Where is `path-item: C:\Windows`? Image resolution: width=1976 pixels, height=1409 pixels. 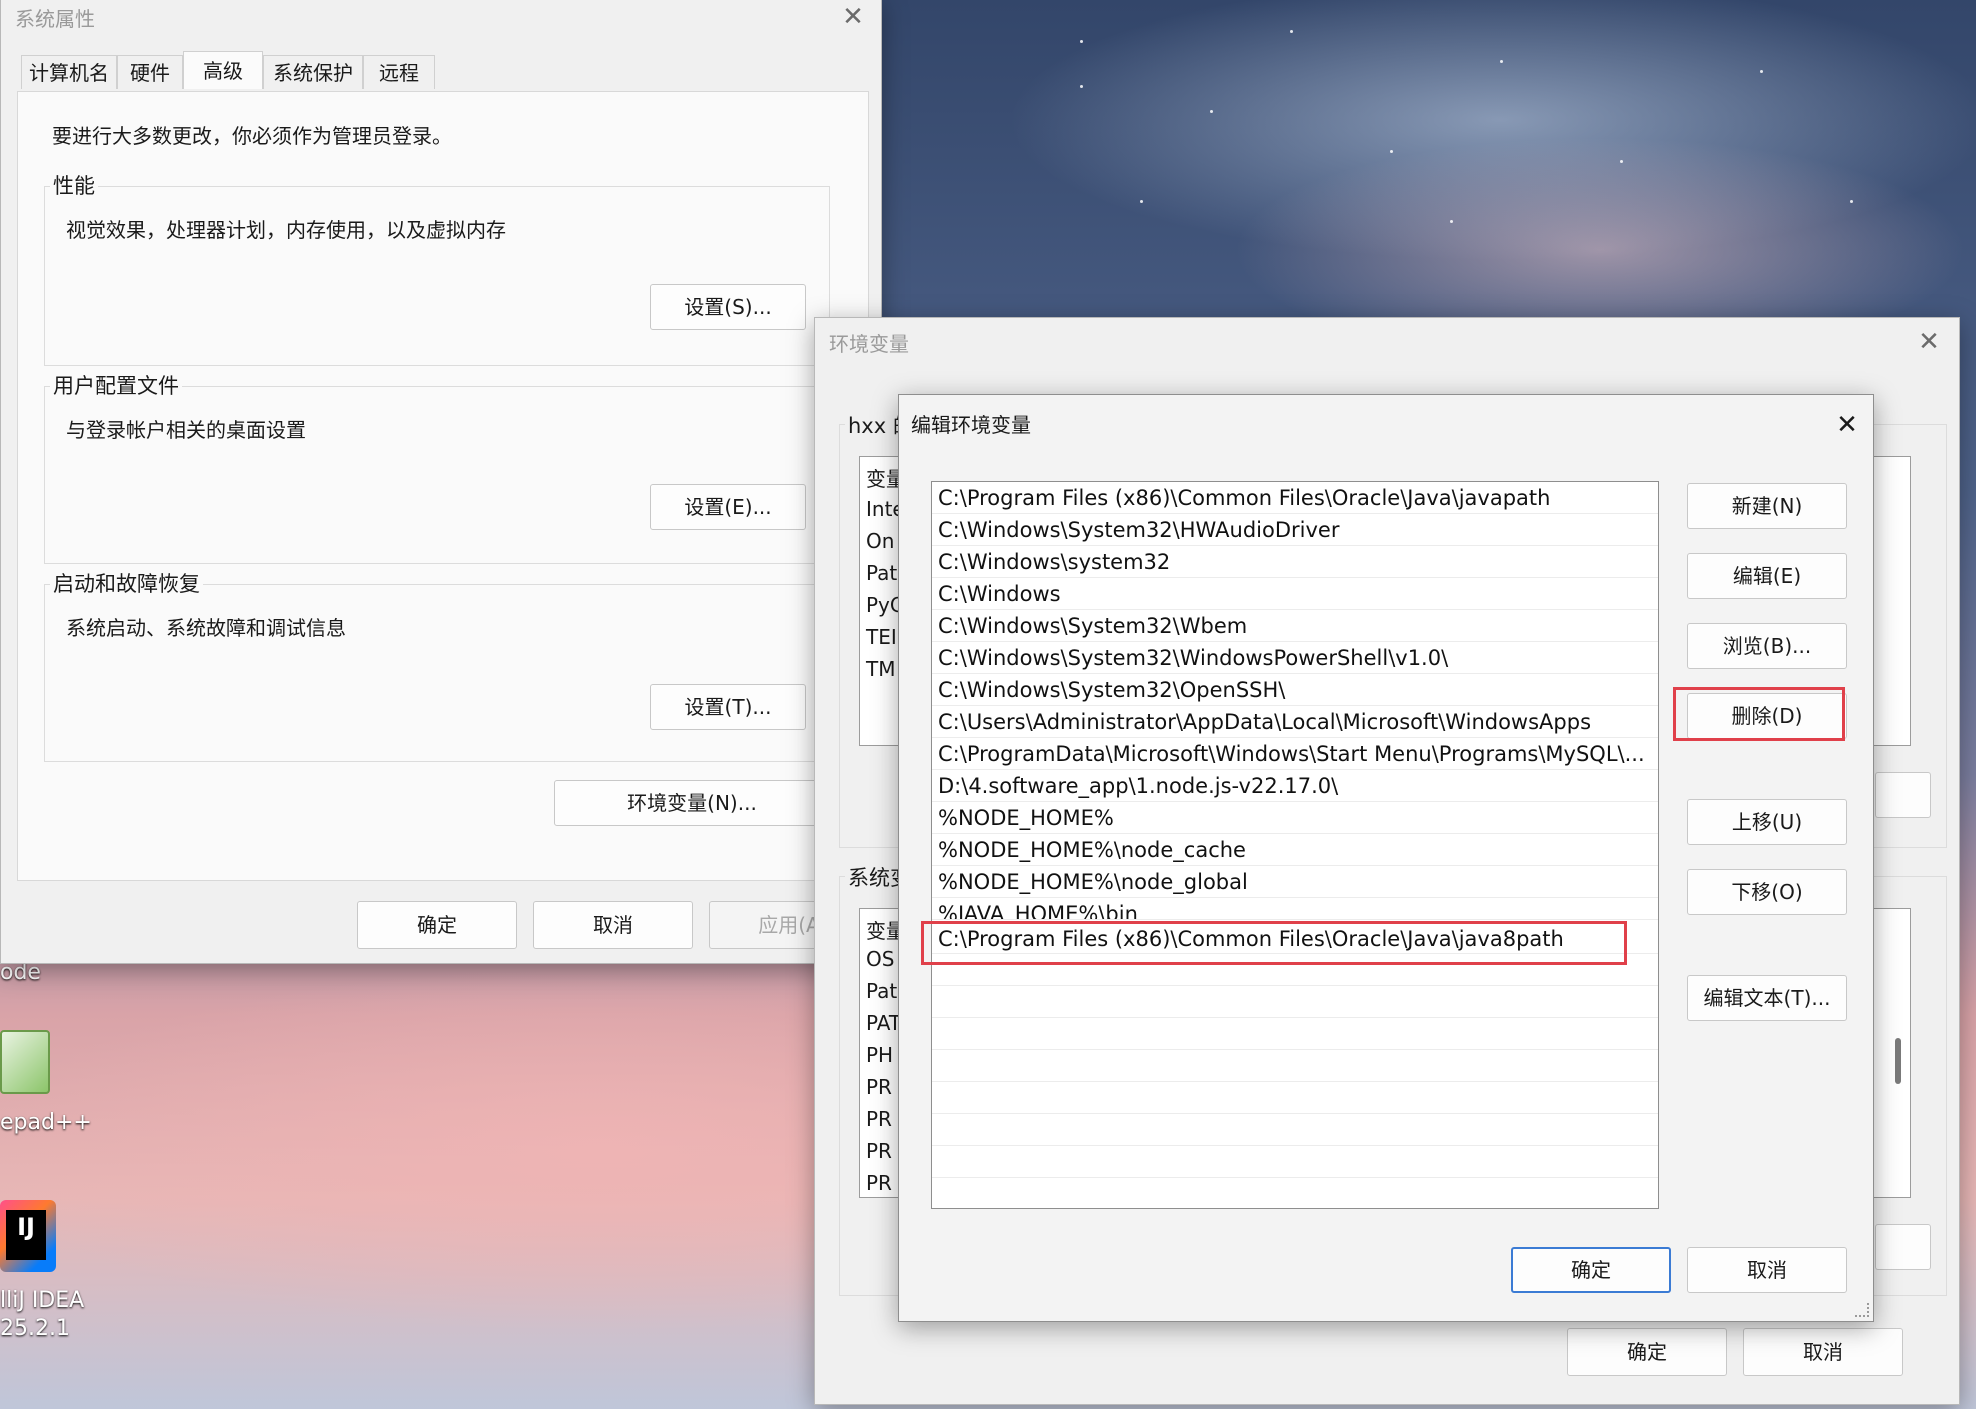 path-item: C:\Windows is located at coordinates (1295, 594).